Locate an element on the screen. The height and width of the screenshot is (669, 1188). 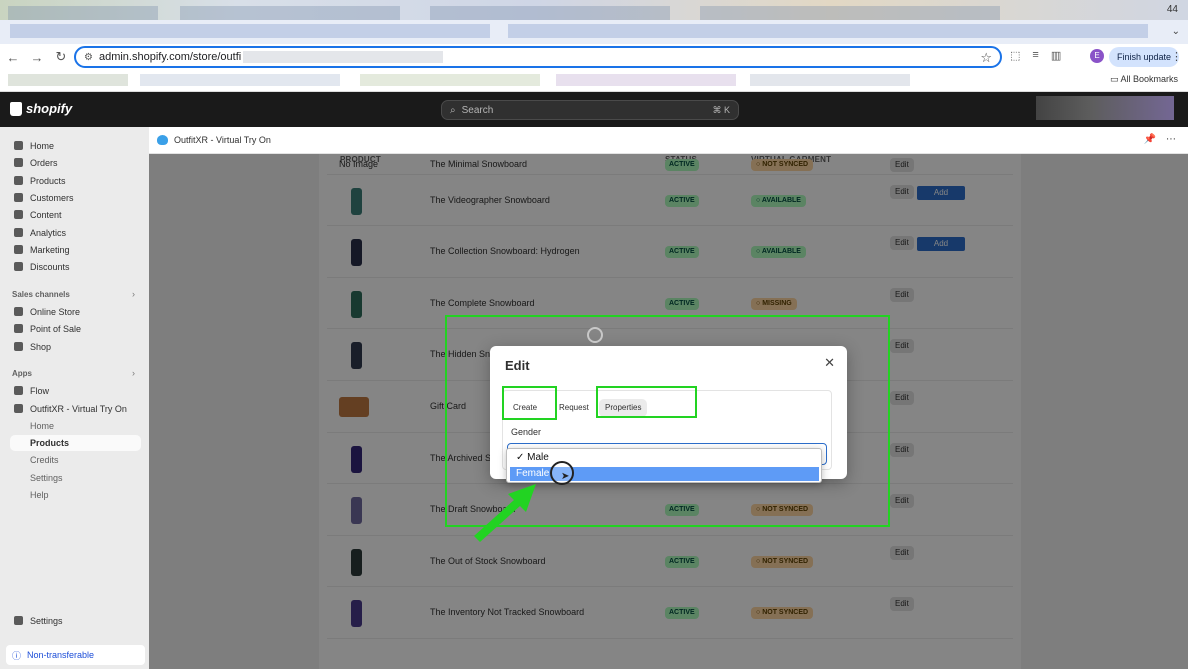
sidebar-item-flow: Flow is located at coordinates (74, 390).